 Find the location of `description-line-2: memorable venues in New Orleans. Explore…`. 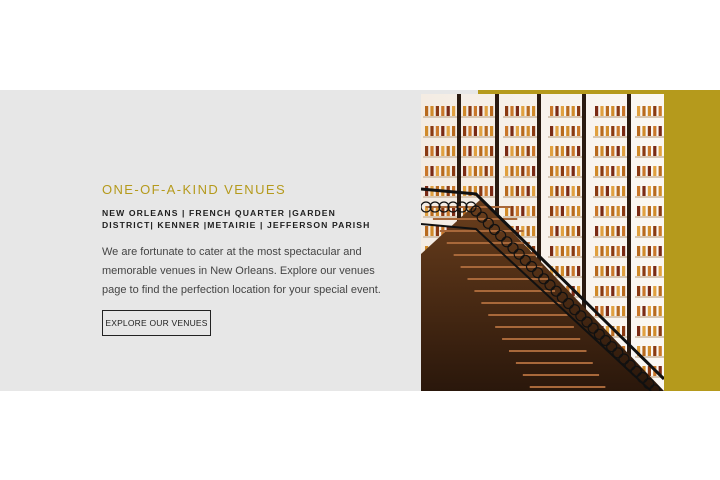

description-line-2: memorable venues in New Orleans. Explore… is located at coordinates (238, 271).